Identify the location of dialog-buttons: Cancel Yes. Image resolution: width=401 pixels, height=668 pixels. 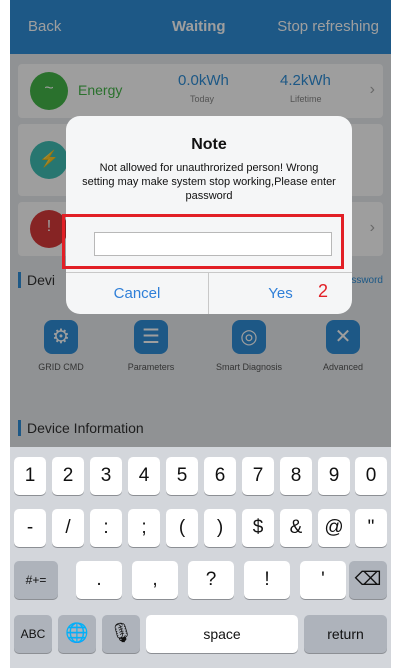
(209, 293).